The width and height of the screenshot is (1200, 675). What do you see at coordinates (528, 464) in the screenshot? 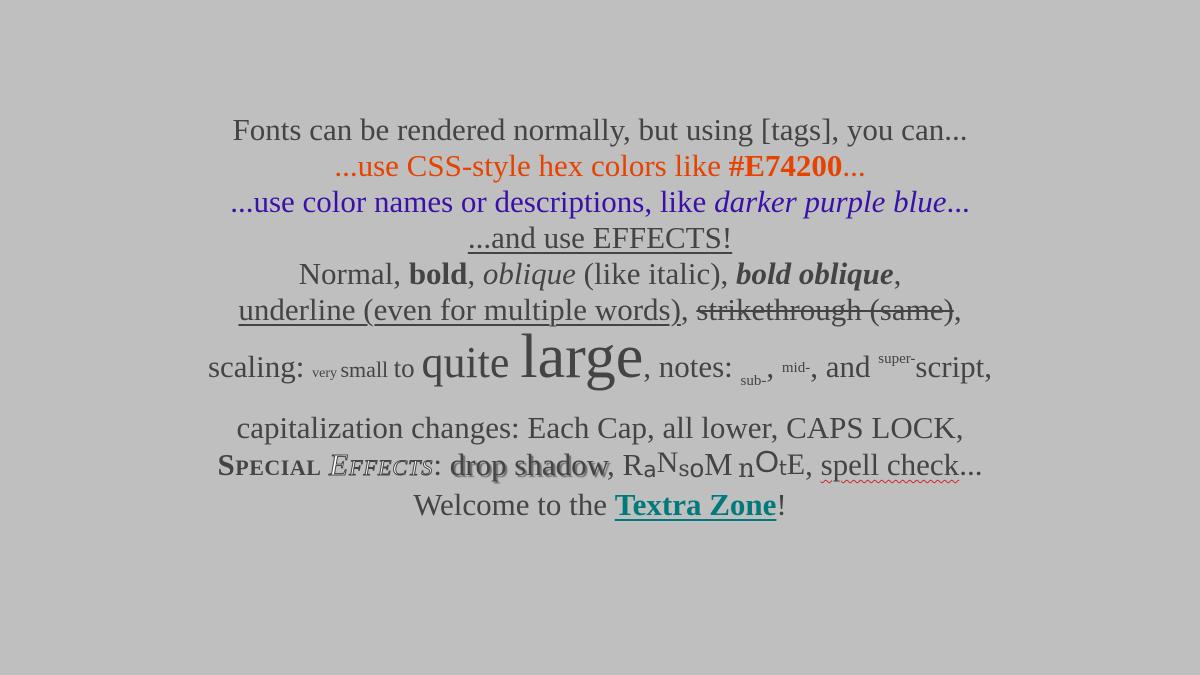
I see `drop-shadow-text: drop shadow` at bounding box center [528, 464].